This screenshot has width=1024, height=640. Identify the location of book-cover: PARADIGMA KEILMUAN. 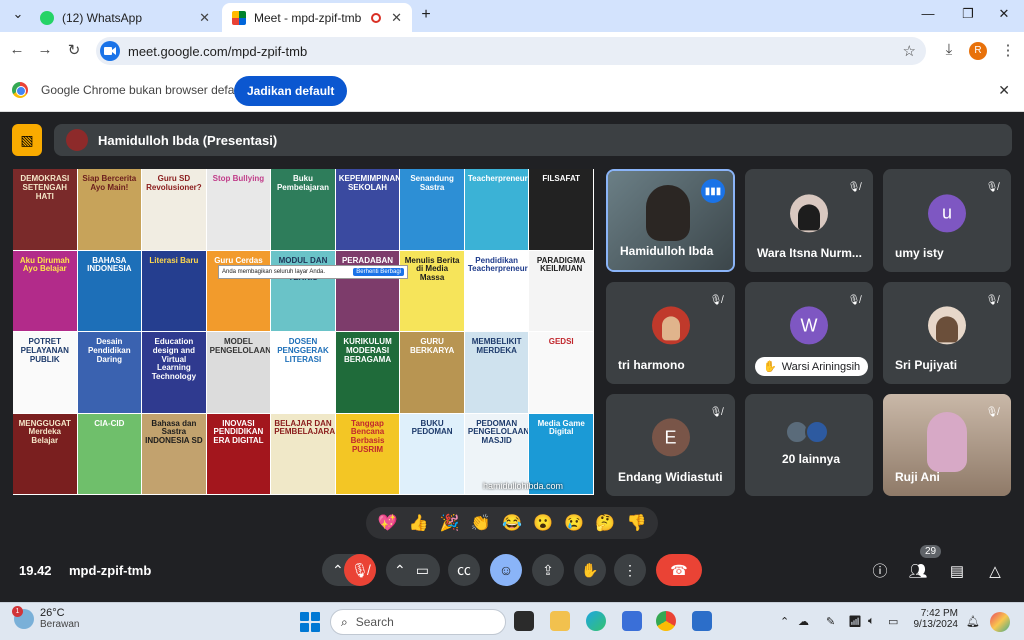
(561, 290).